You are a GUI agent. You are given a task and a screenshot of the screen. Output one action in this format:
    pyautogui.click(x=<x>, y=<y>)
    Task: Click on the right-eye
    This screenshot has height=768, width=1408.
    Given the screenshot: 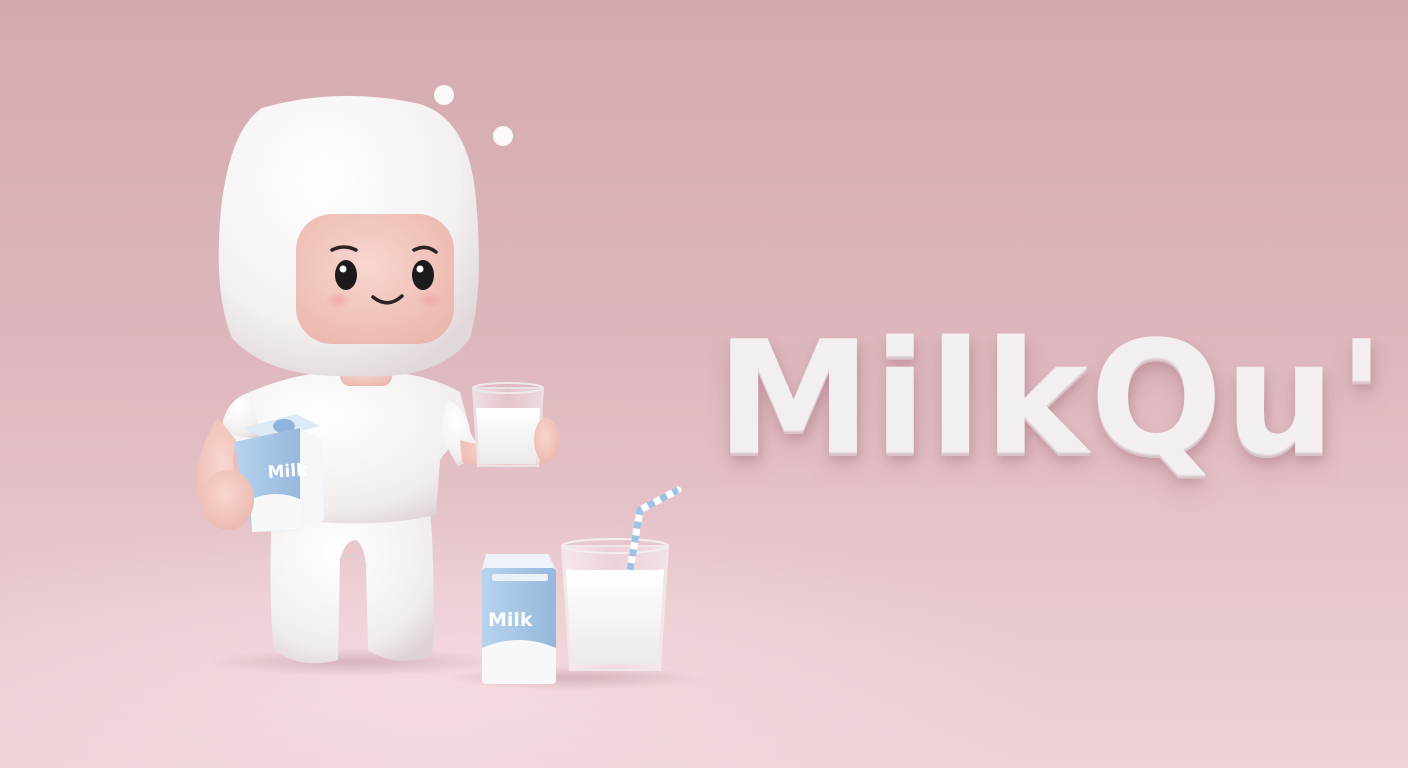 What is the action you would take?
    pyautogui.click(x=423, y=275)
    